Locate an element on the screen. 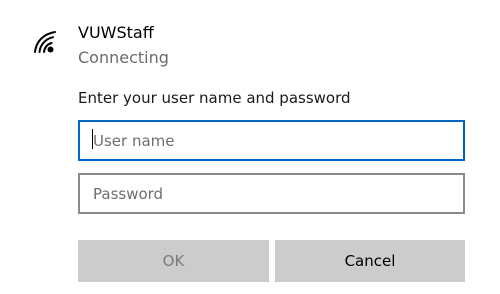 The height and width of the screenshot is (294, 500). password-input is located at coordinates (271, 193).